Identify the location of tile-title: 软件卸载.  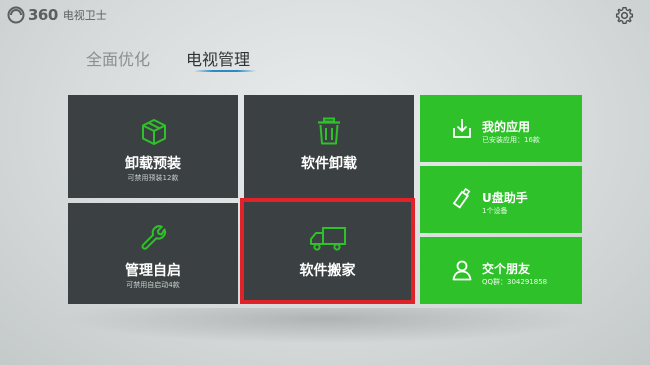
(329, 164).